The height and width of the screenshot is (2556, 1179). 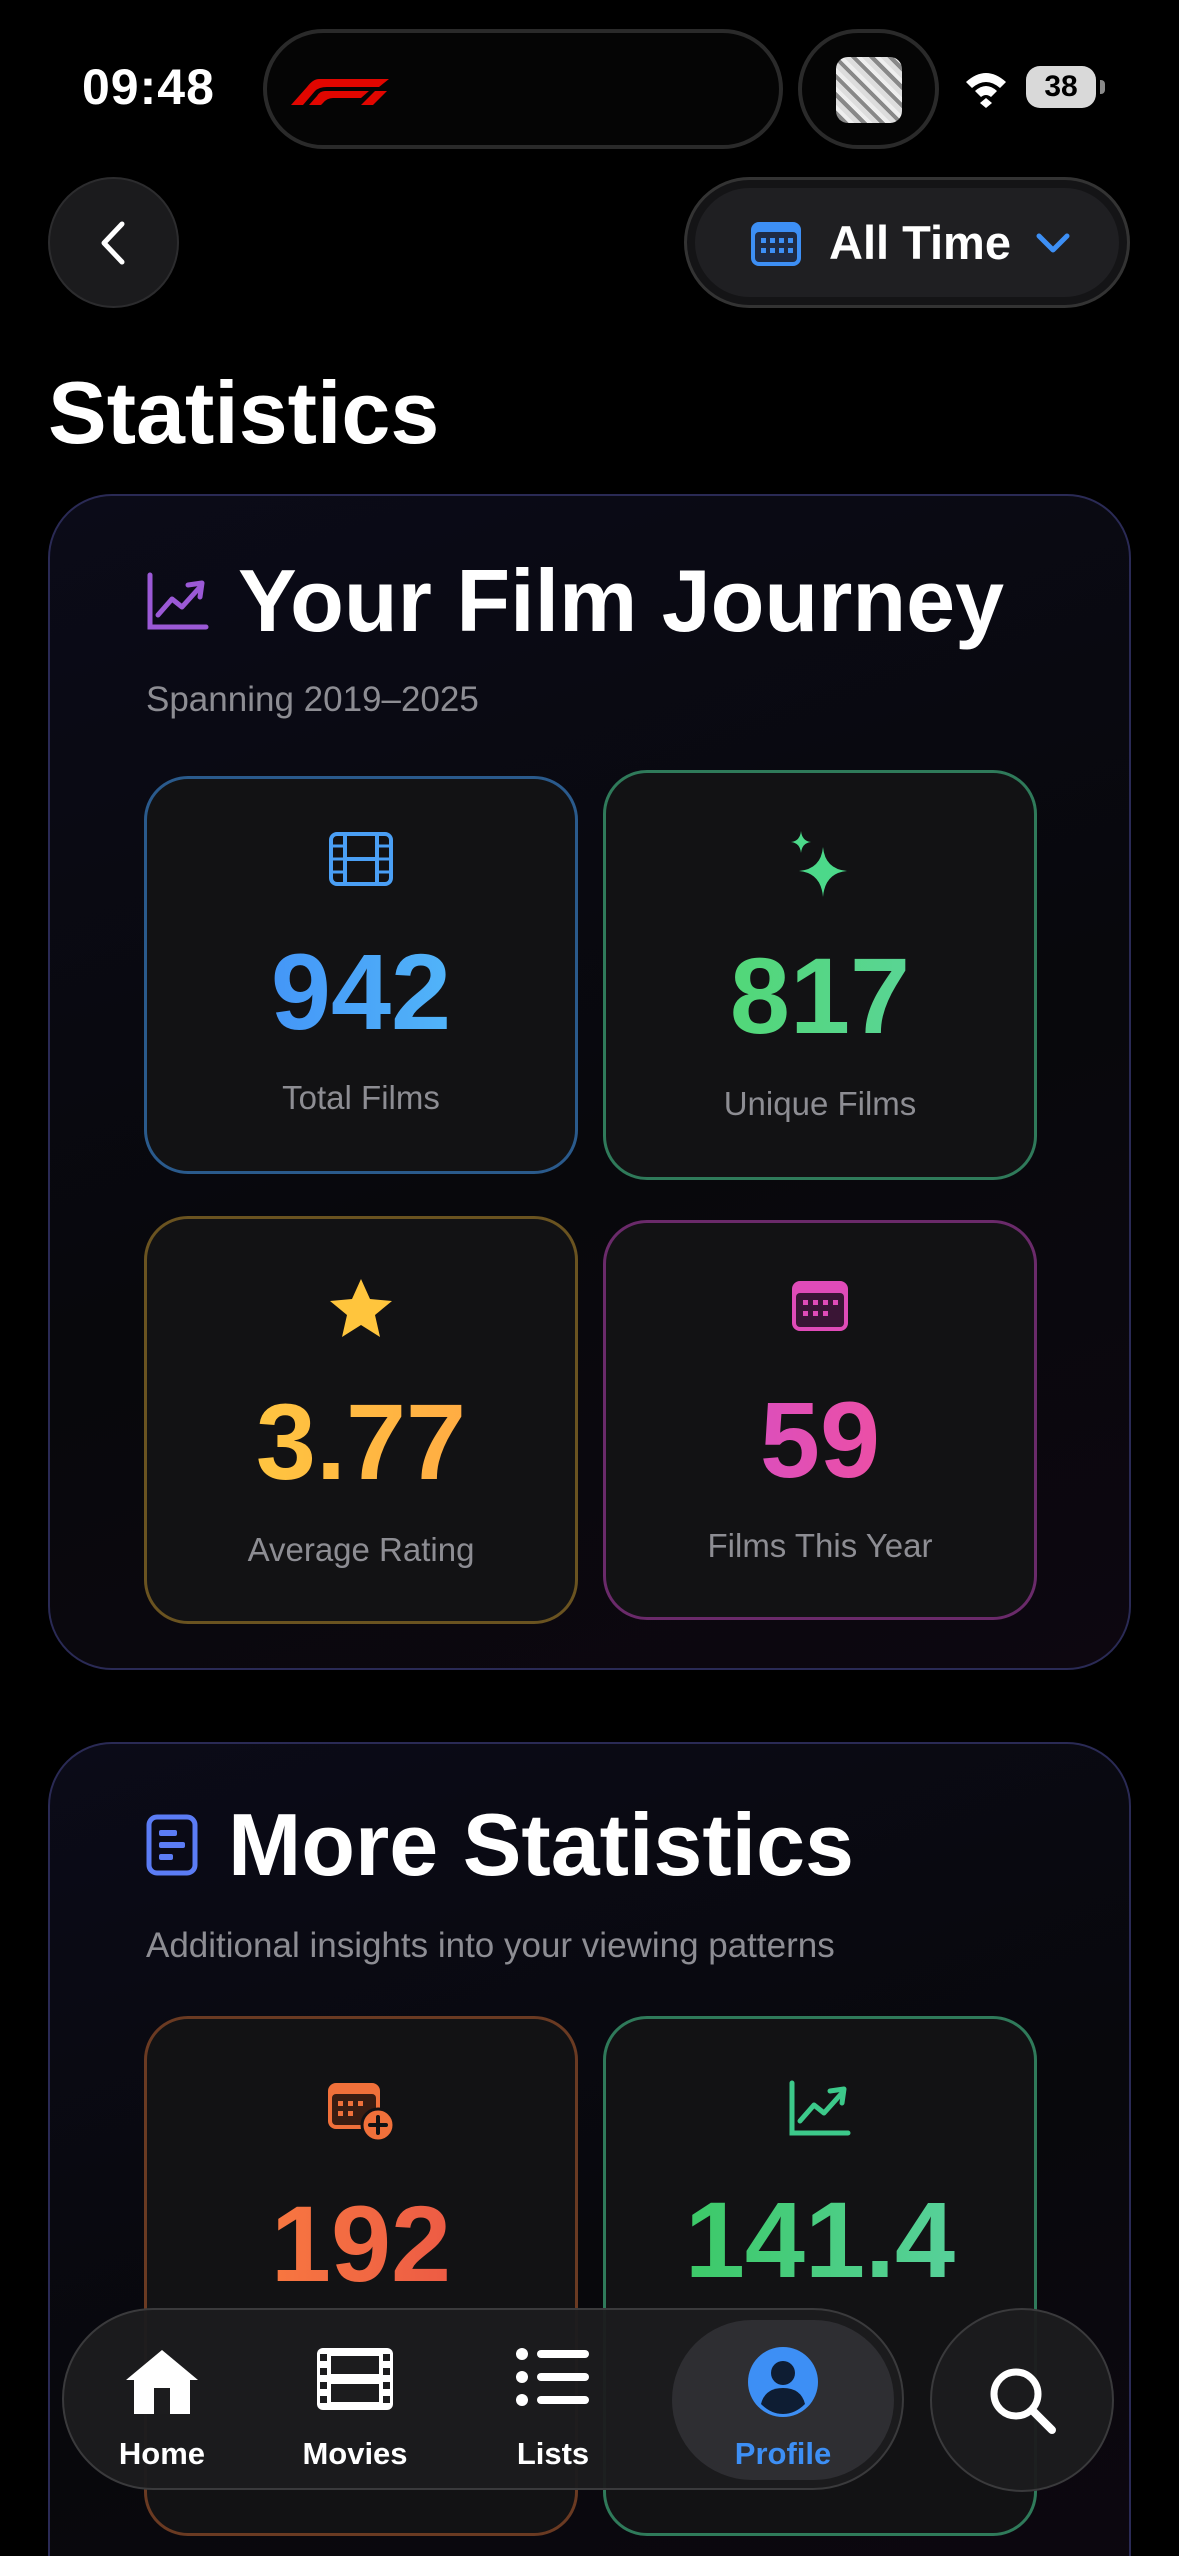 What do you see at coordinates (820, 1103) in the screenshot?
I see `stat-label: Unique Films` at bounding box center [820, 1103].